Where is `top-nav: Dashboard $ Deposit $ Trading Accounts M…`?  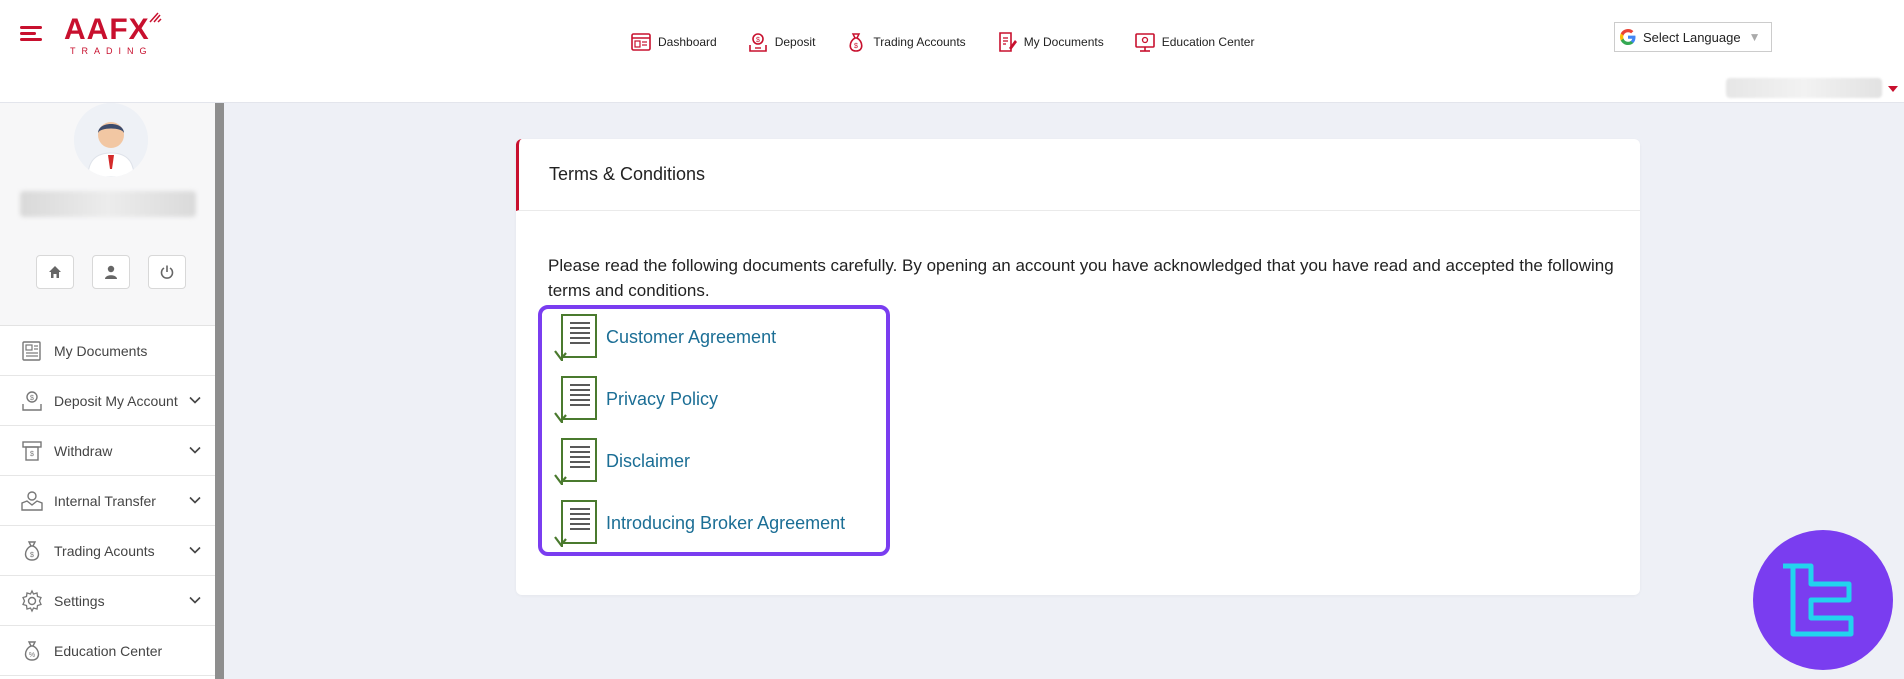
top-nav: Dashboard $ Deposit $ Trading Accounts M… is located at coordinates (942, 42).